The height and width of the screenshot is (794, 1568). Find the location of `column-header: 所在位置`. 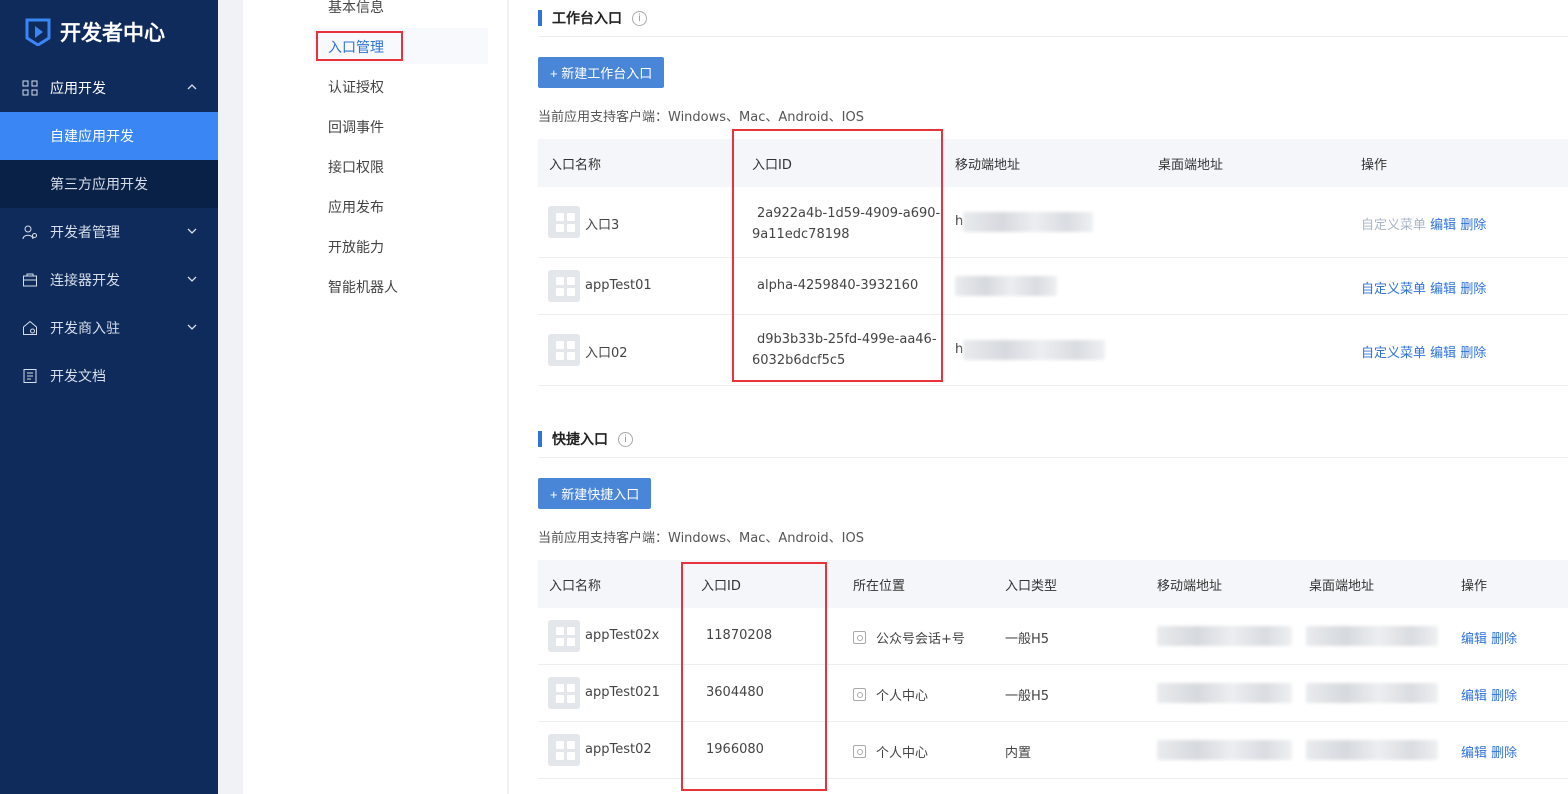

column-header: 所在位置 is located at coordinates (879, 586).